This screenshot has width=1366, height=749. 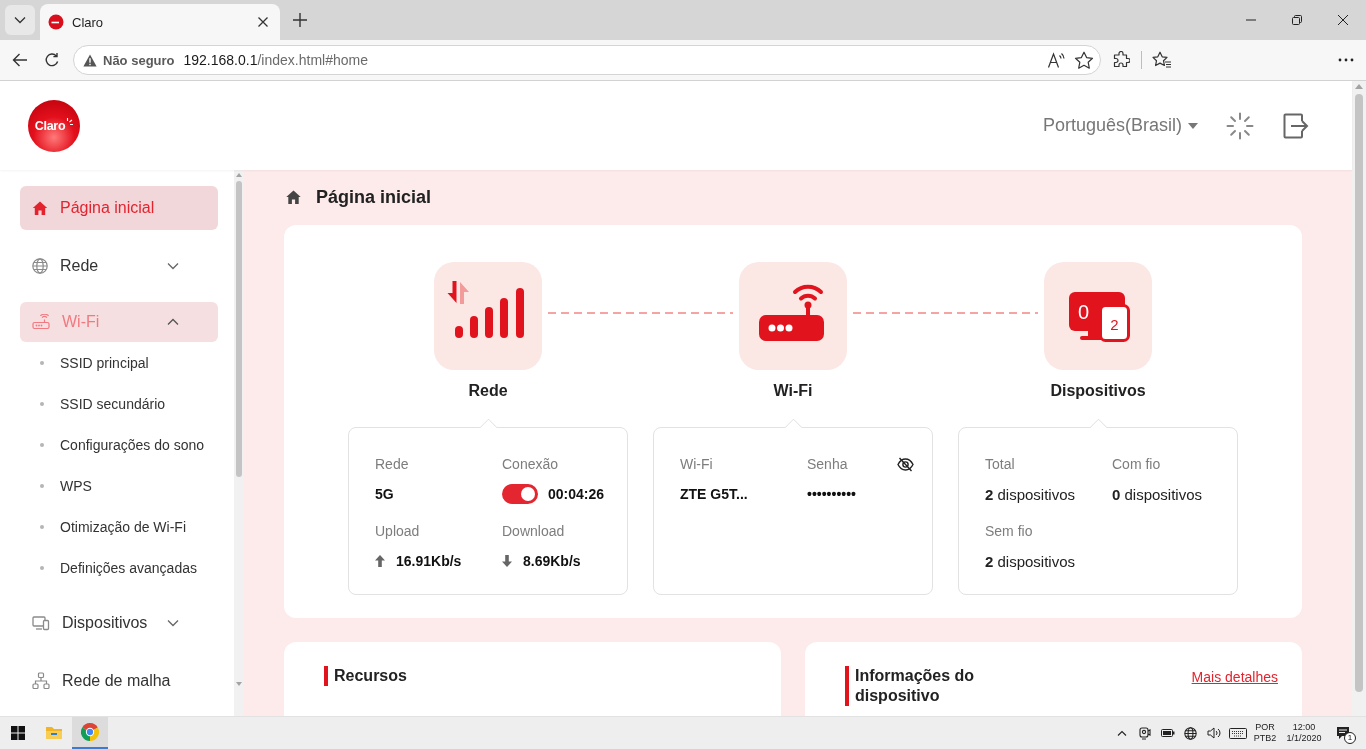 What do you see at coordinates (41, 623) in the screenshot?
I see `devices-icon` at bounding box center [41, 623].